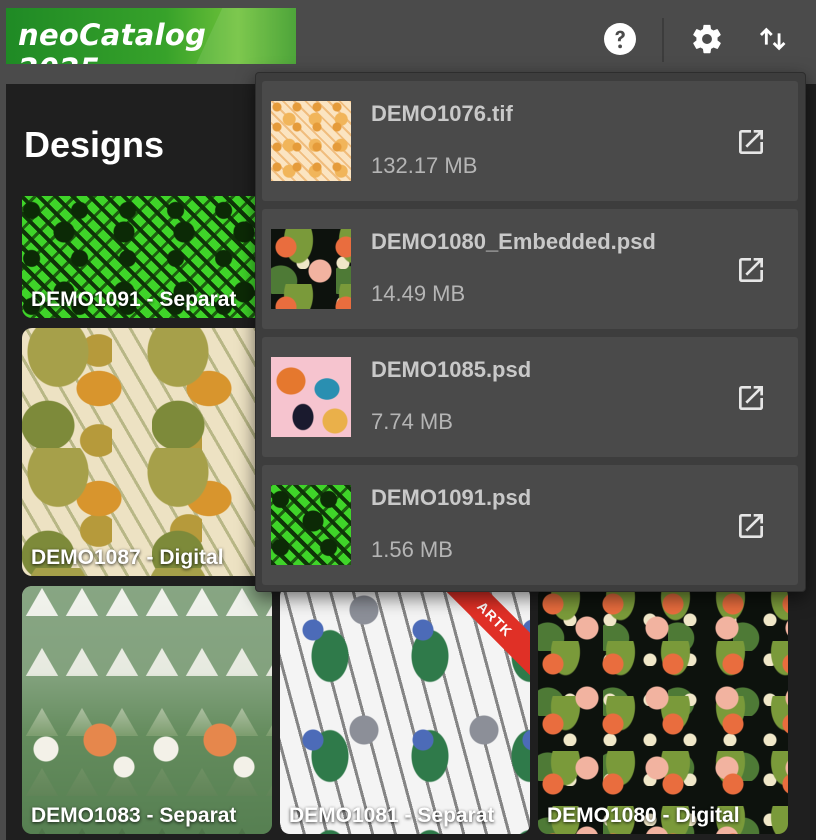 The height and width of the screenshot is (840, 816). What do you see at coordinates (530, 525) in the screenshot?
I see `file-row: DEMO1091.psd 1.56 MB` at bounding box center [530, 525].